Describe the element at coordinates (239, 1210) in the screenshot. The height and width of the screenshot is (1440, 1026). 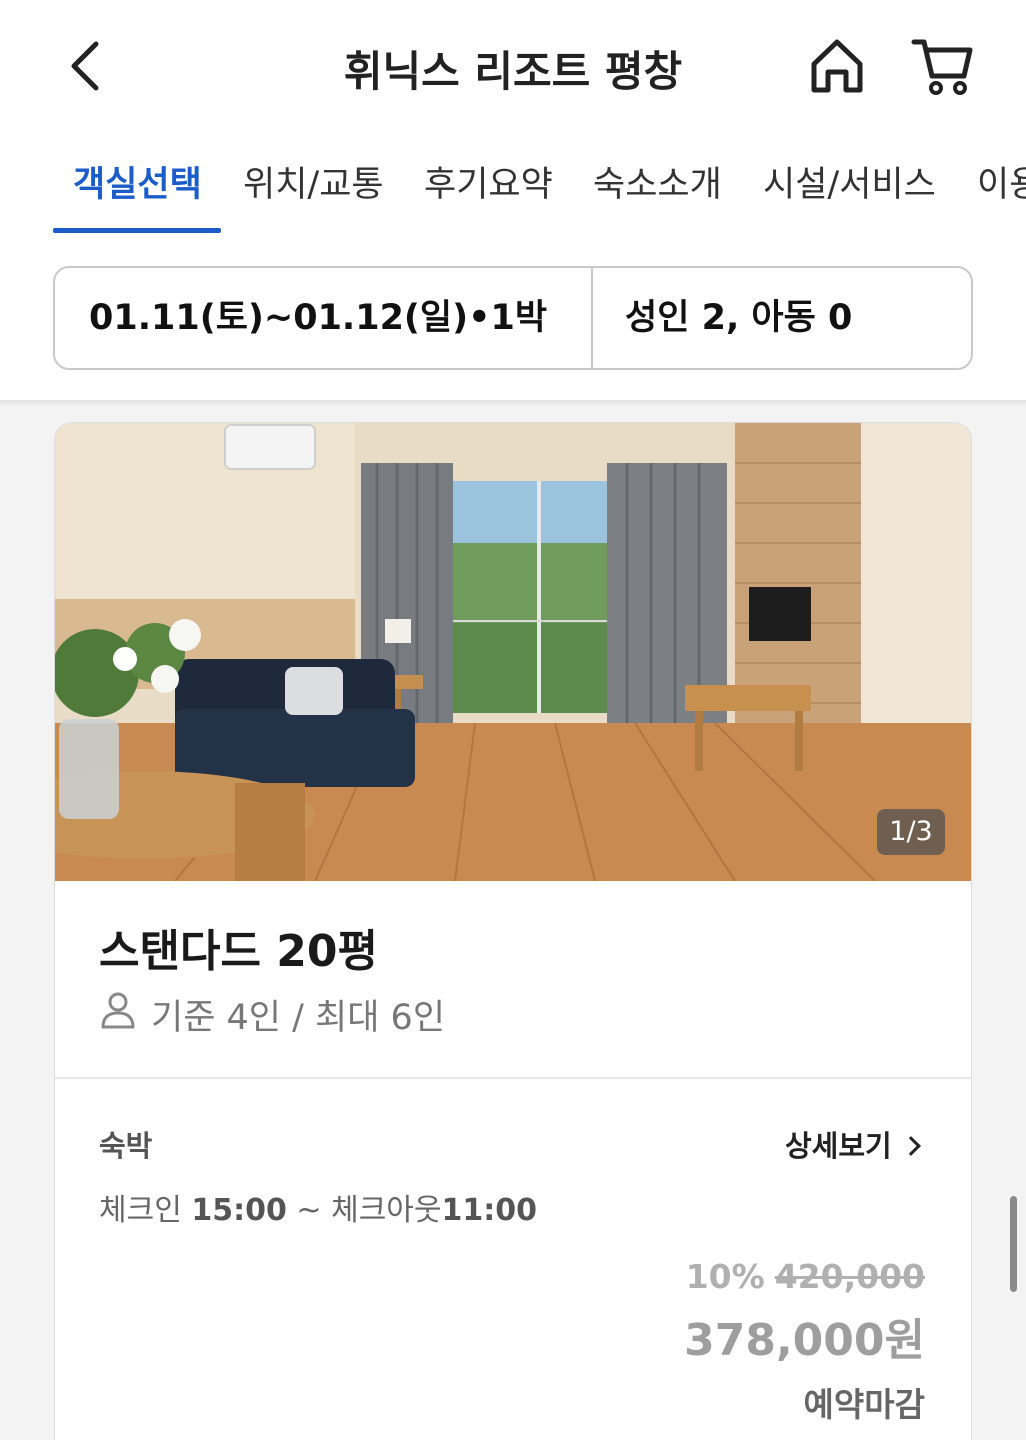
I see `checkin-time: 15:00` at that location.